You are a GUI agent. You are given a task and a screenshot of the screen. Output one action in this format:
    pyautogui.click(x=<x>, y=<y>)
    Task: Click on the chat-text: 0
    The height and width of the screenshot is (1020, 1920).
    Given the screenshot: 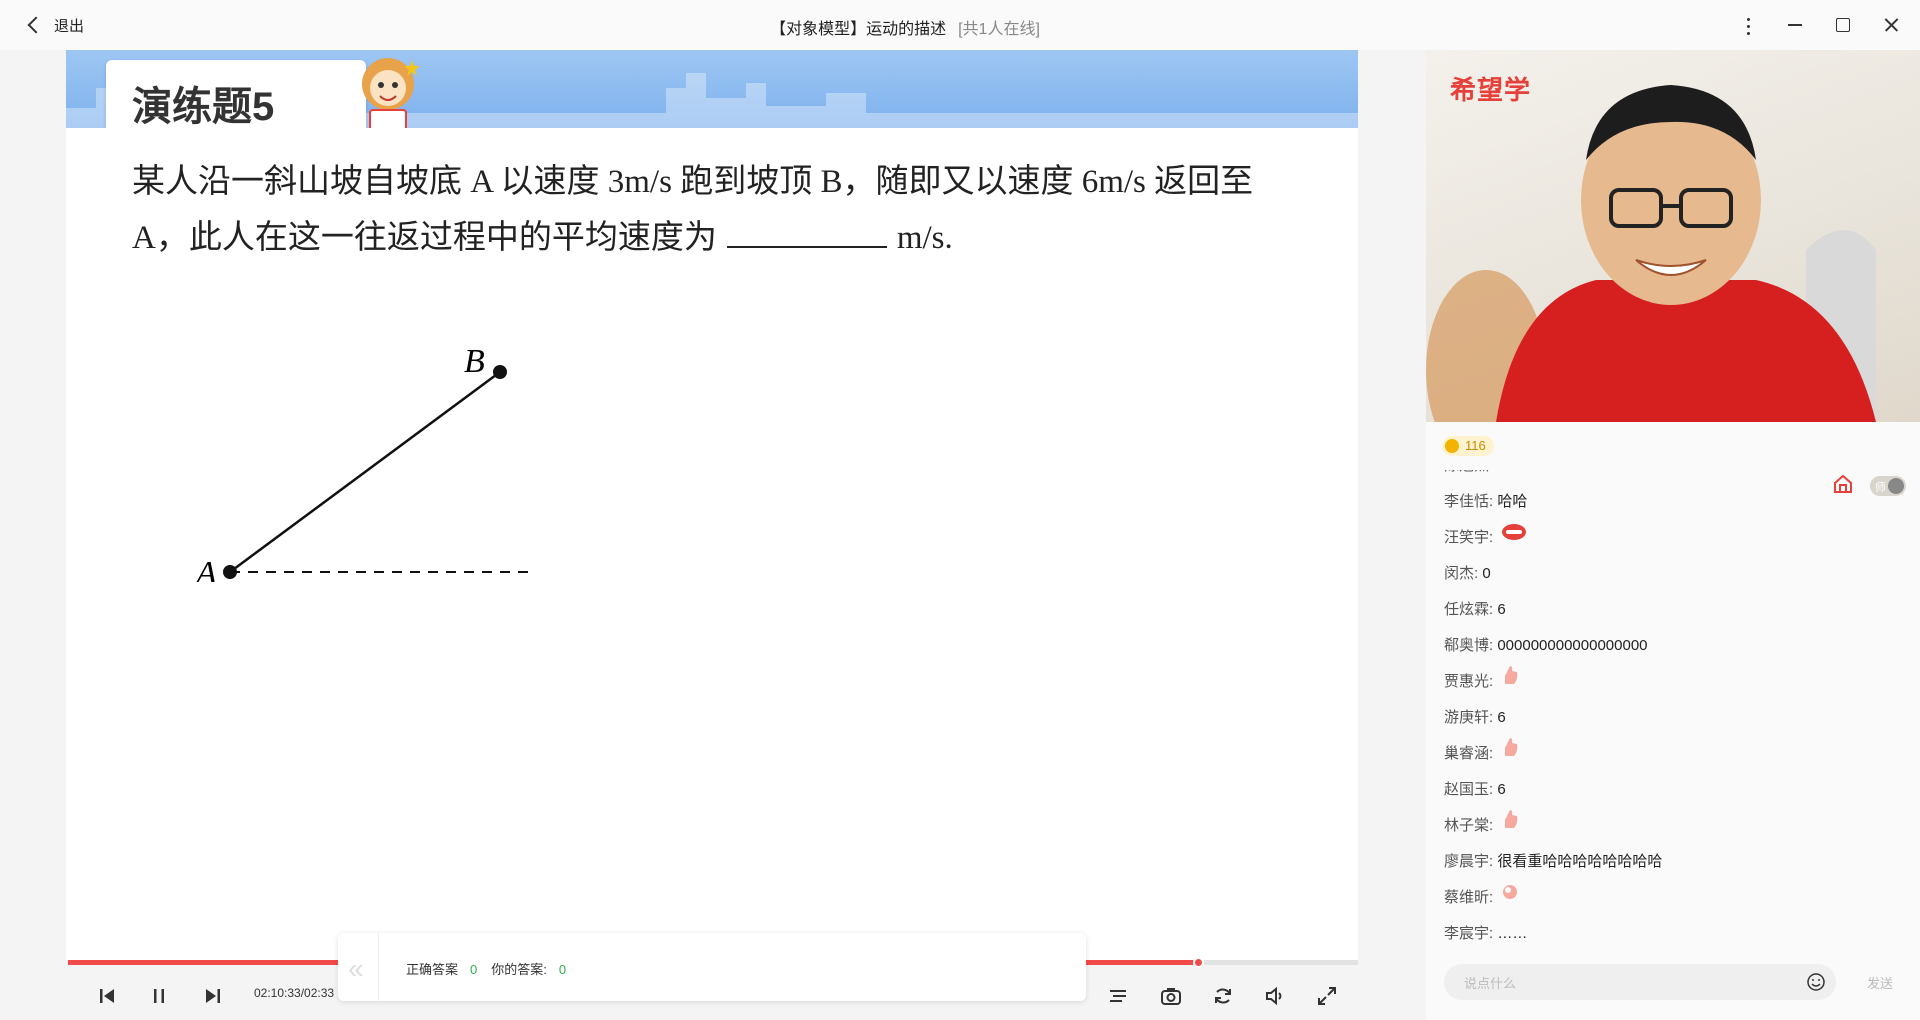 What is the action you would take?
    pyautogui.click(x=1484, y=573)
    